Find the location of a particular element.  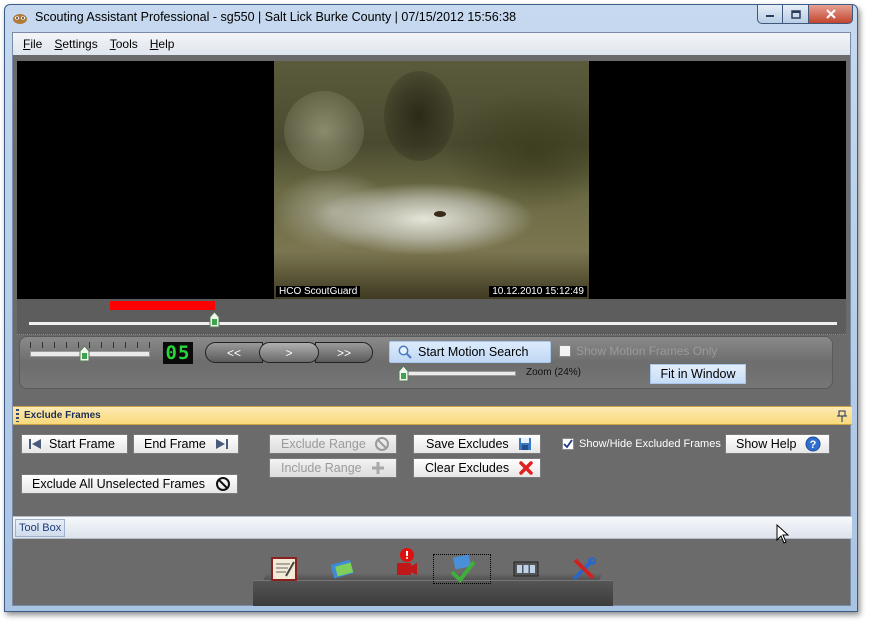

verify-photo-icon is located at coordinates (462, 569).